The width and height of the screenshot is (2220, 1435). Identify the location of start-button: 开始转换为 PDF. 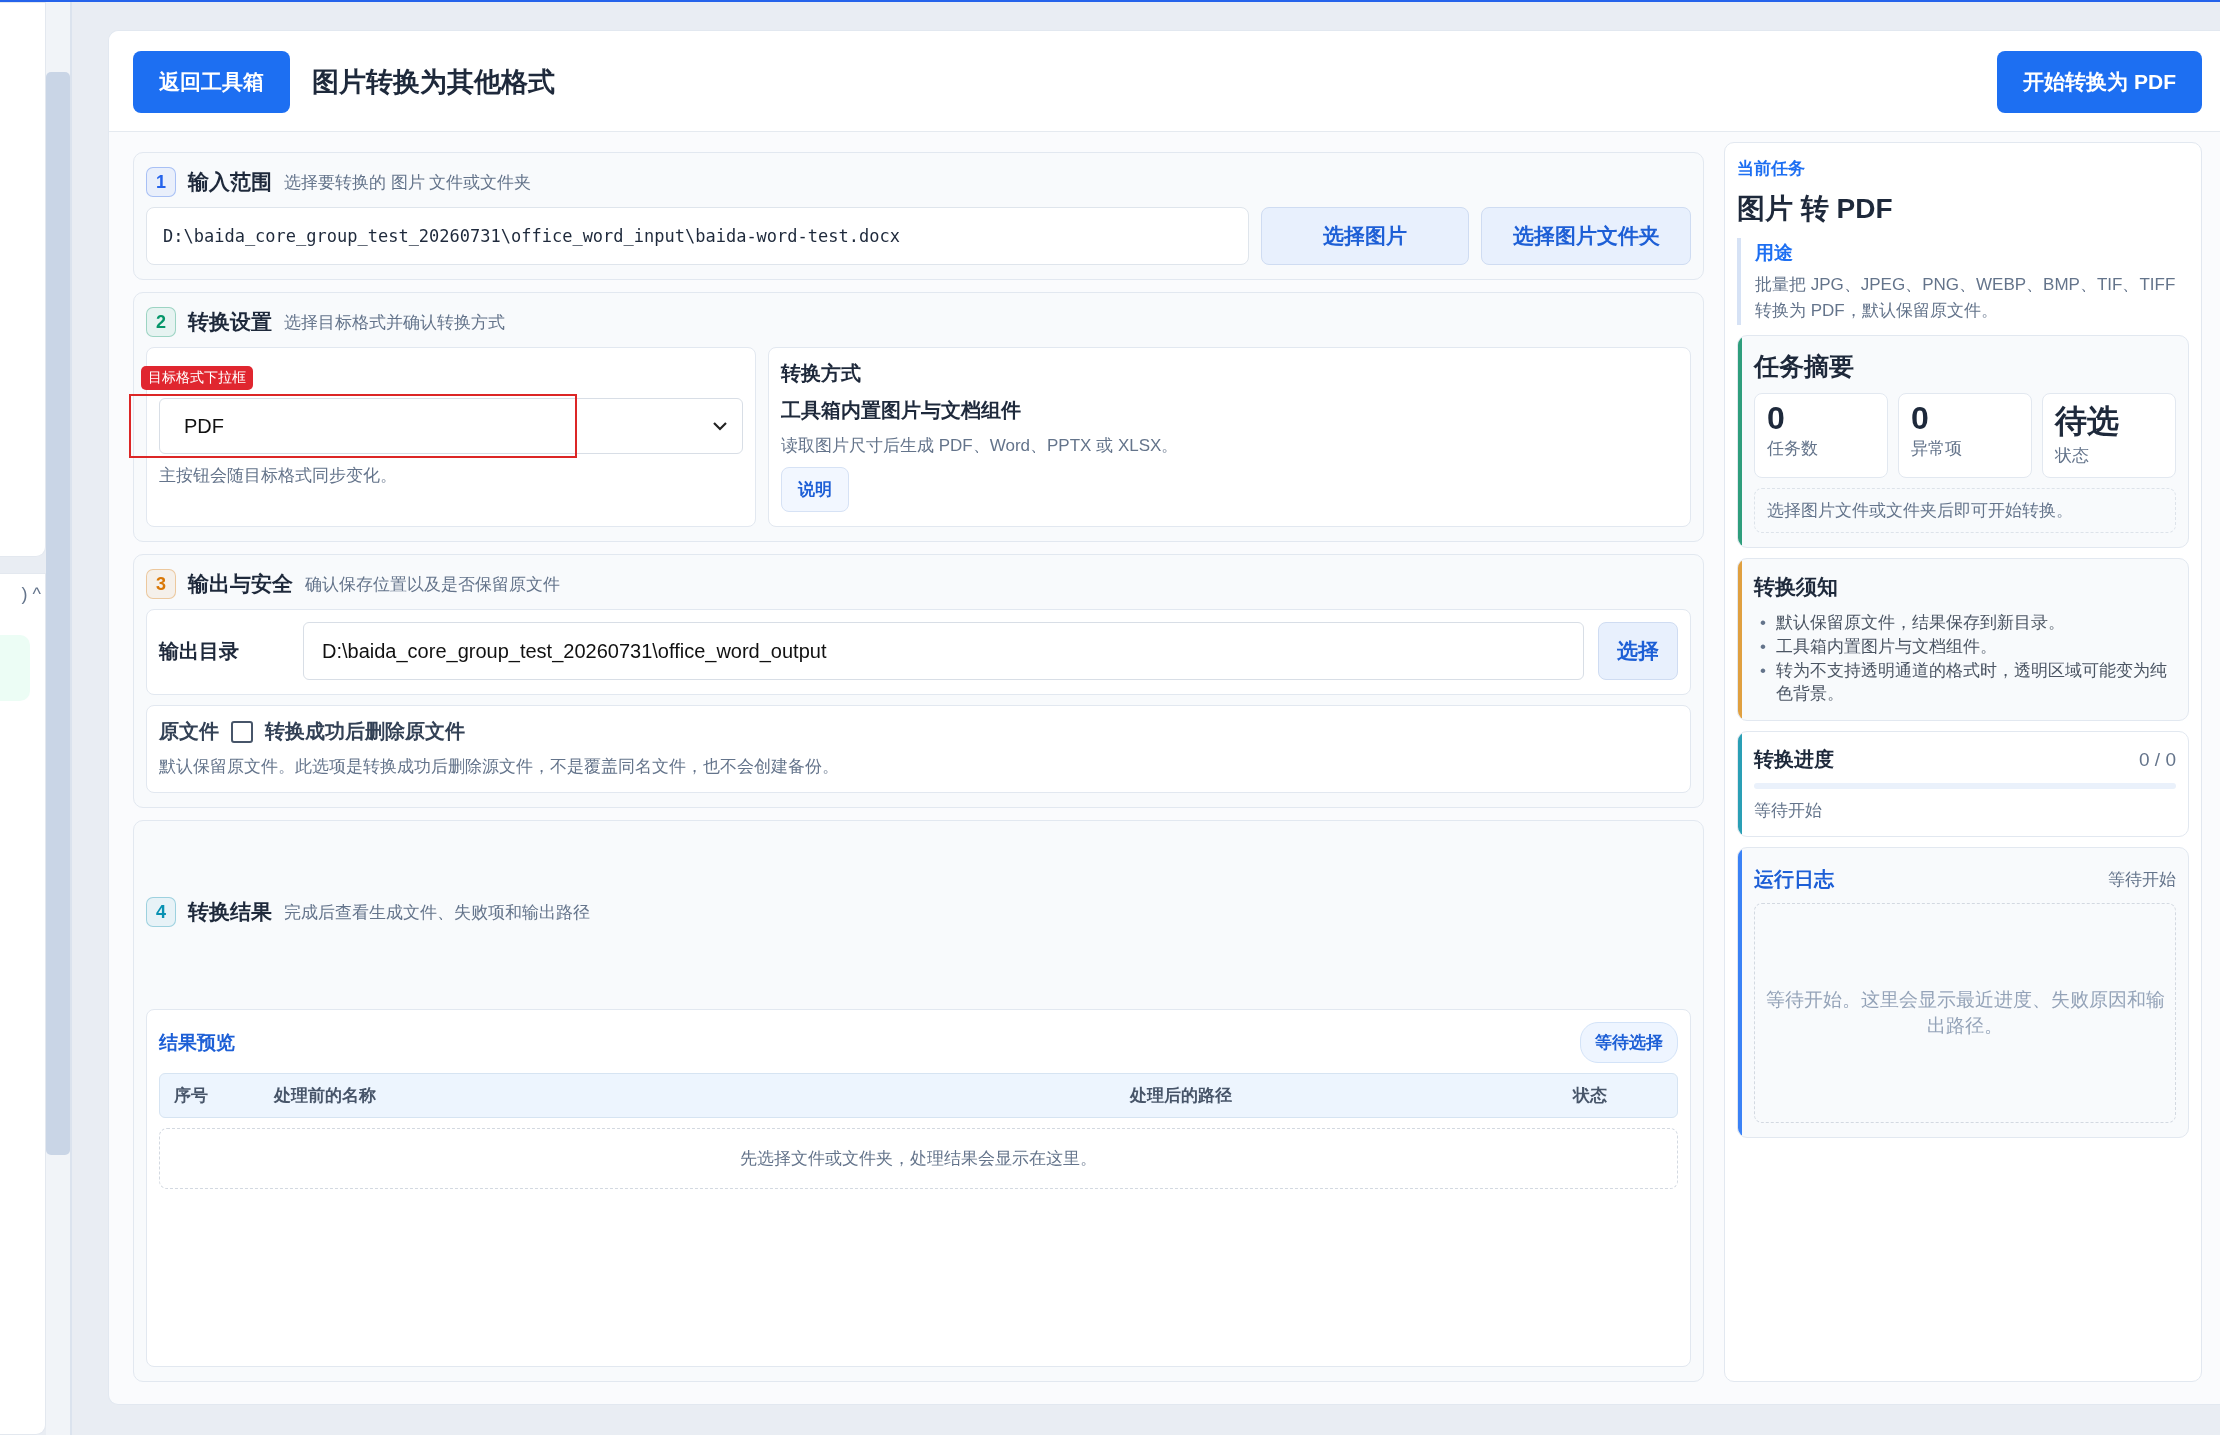
(2099, 82).